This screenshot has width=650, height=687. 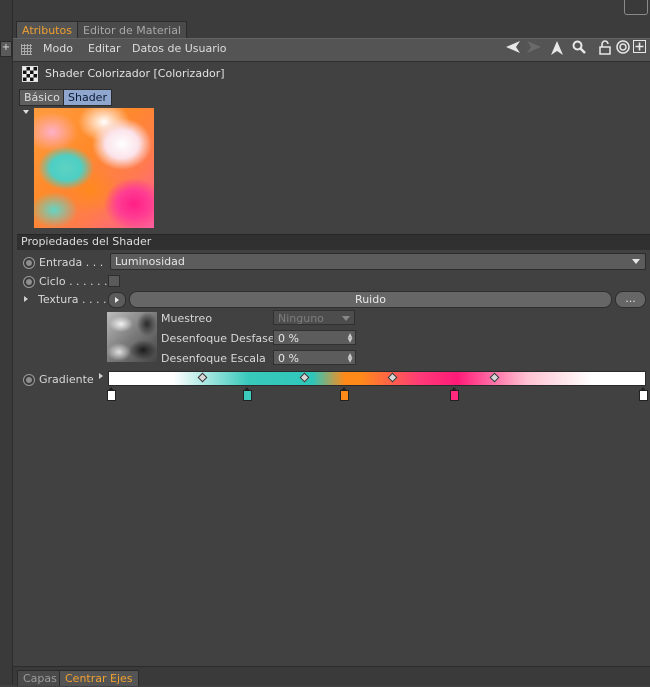 What do you see at coordinates (26, 49) in the screenshot?
I see `grip-icon` at bounding box center [26, 49].